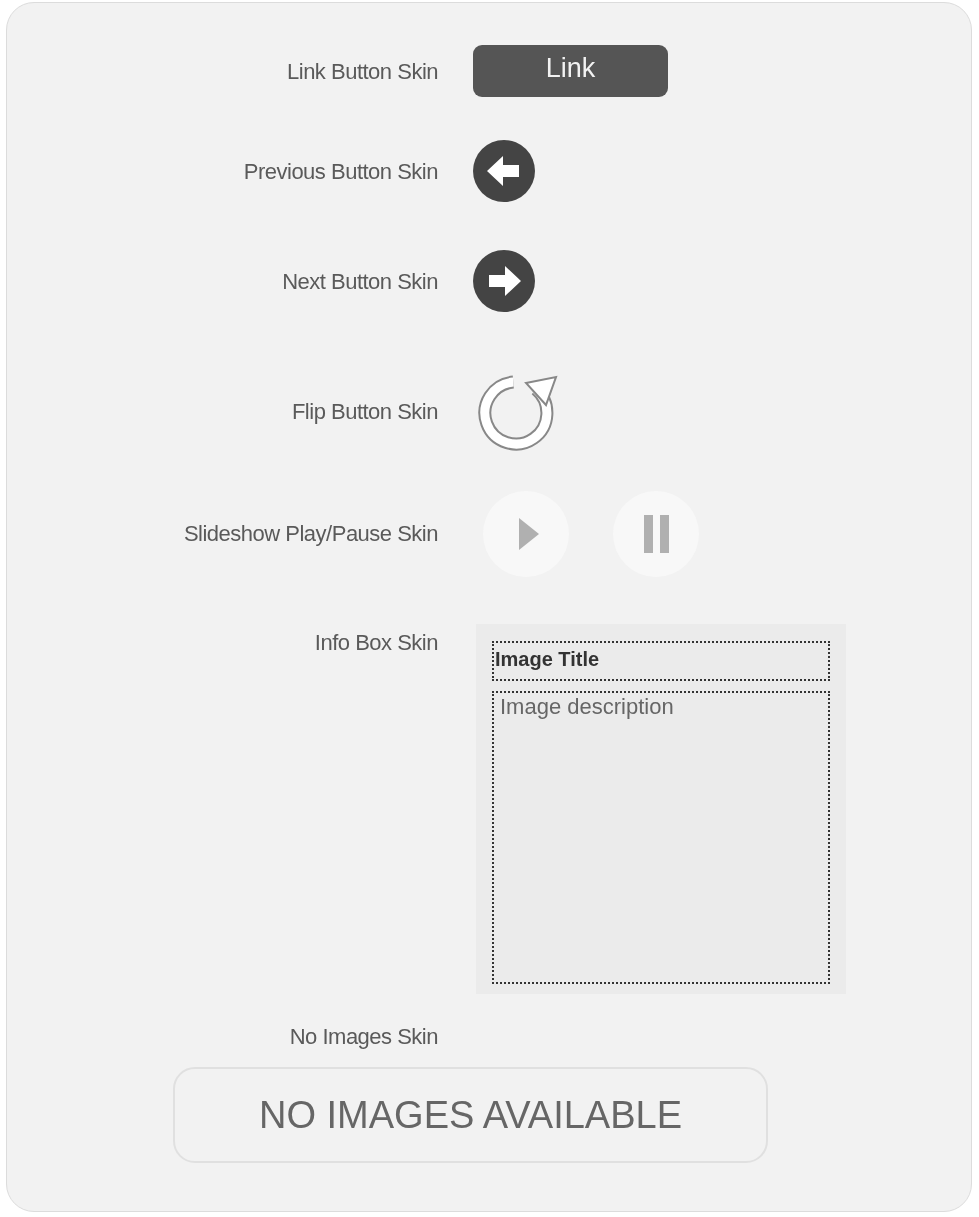  What do you see at coordinates (359, 281) in the screenshot?
I see `skin-label: Next Button Skin` at bounding box center [359, 281].